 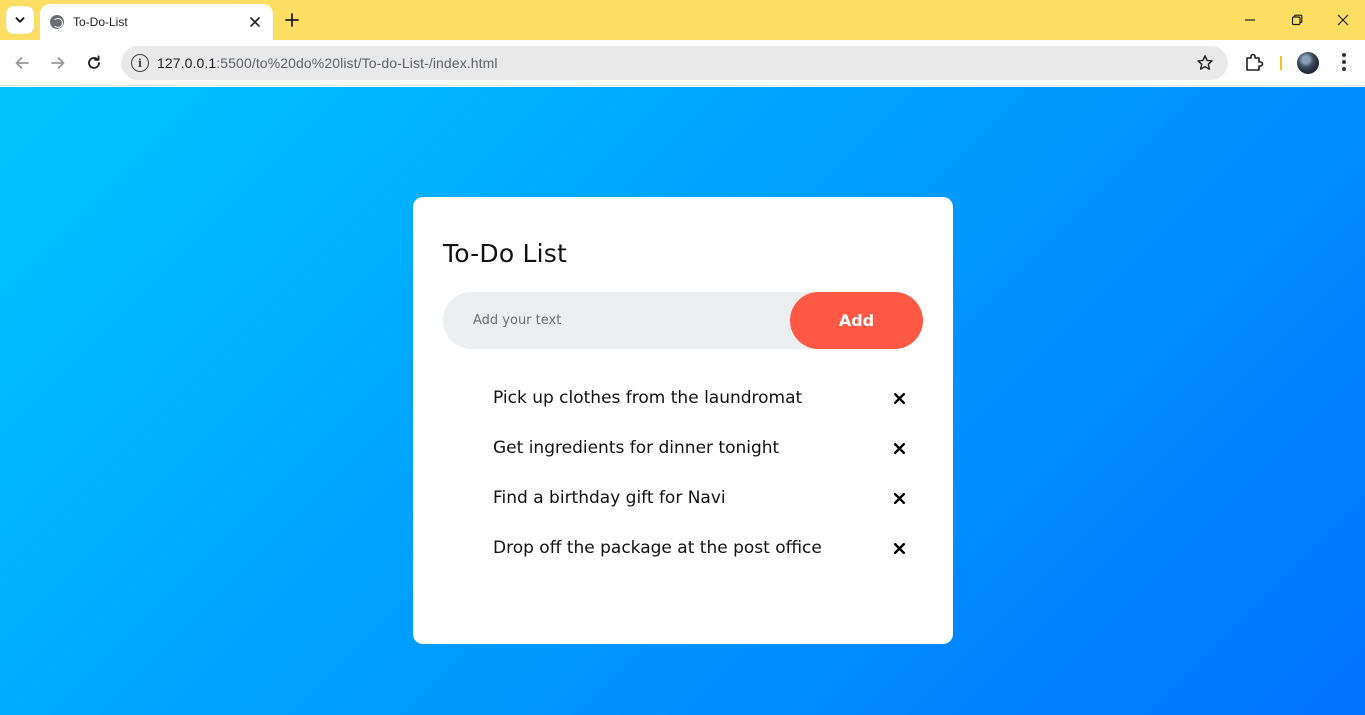 What do you see at coordinates (609, 498) in the screenshot?
I see `task-text: Find a birthday gift for Navi` at bounding box center [609, 498].